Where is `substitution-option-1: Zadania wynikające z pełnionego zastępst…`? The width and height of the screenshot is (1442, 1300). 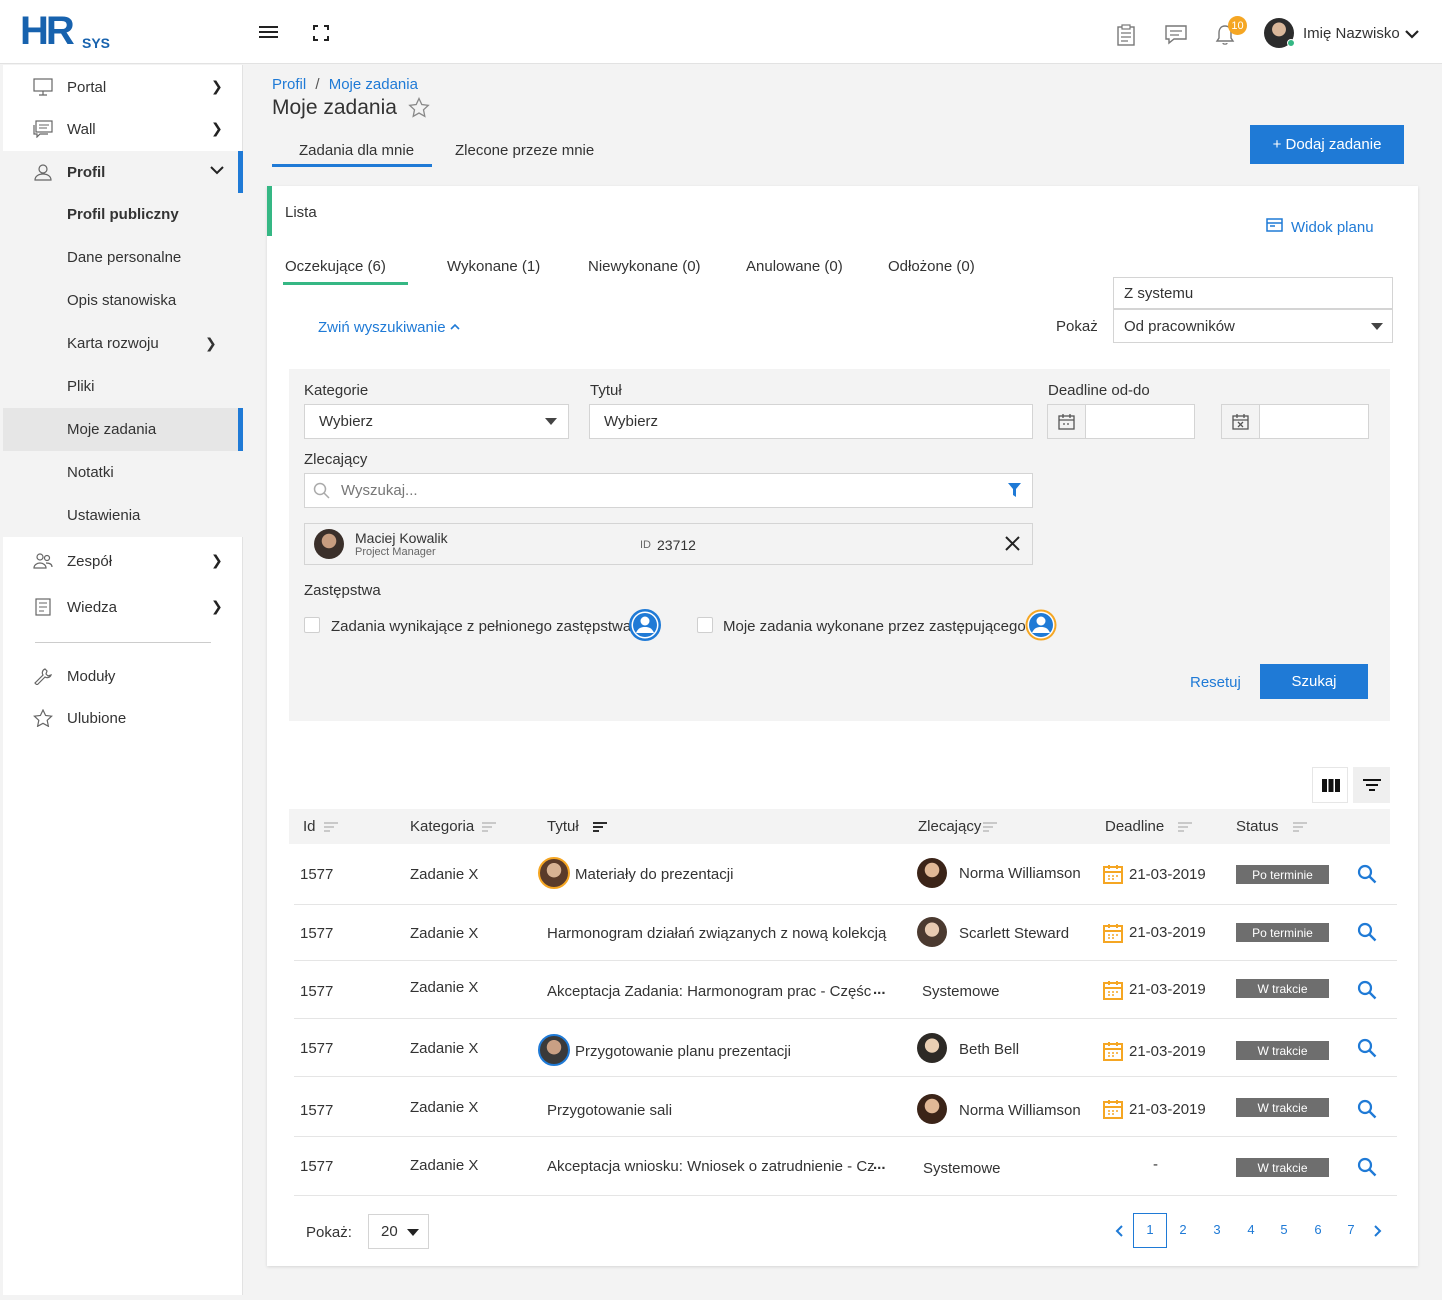
substitution-option-1: Zadania wynikające z pełnionego zastępst… is located at coordinates (481, 626).